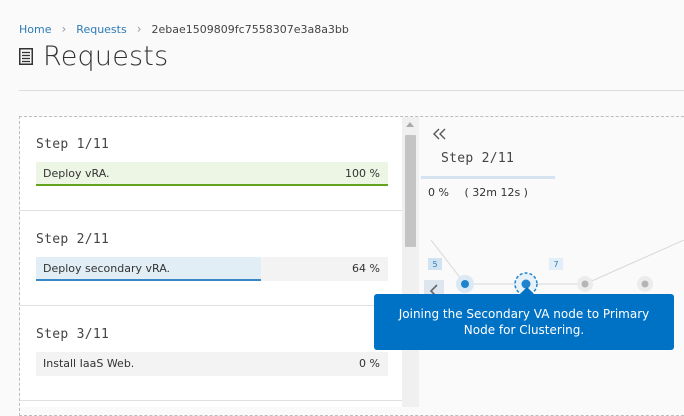 The height and width of the screenshot is (416, 684). I want to click on step-name: Deploy vRA., so click(76, 173).